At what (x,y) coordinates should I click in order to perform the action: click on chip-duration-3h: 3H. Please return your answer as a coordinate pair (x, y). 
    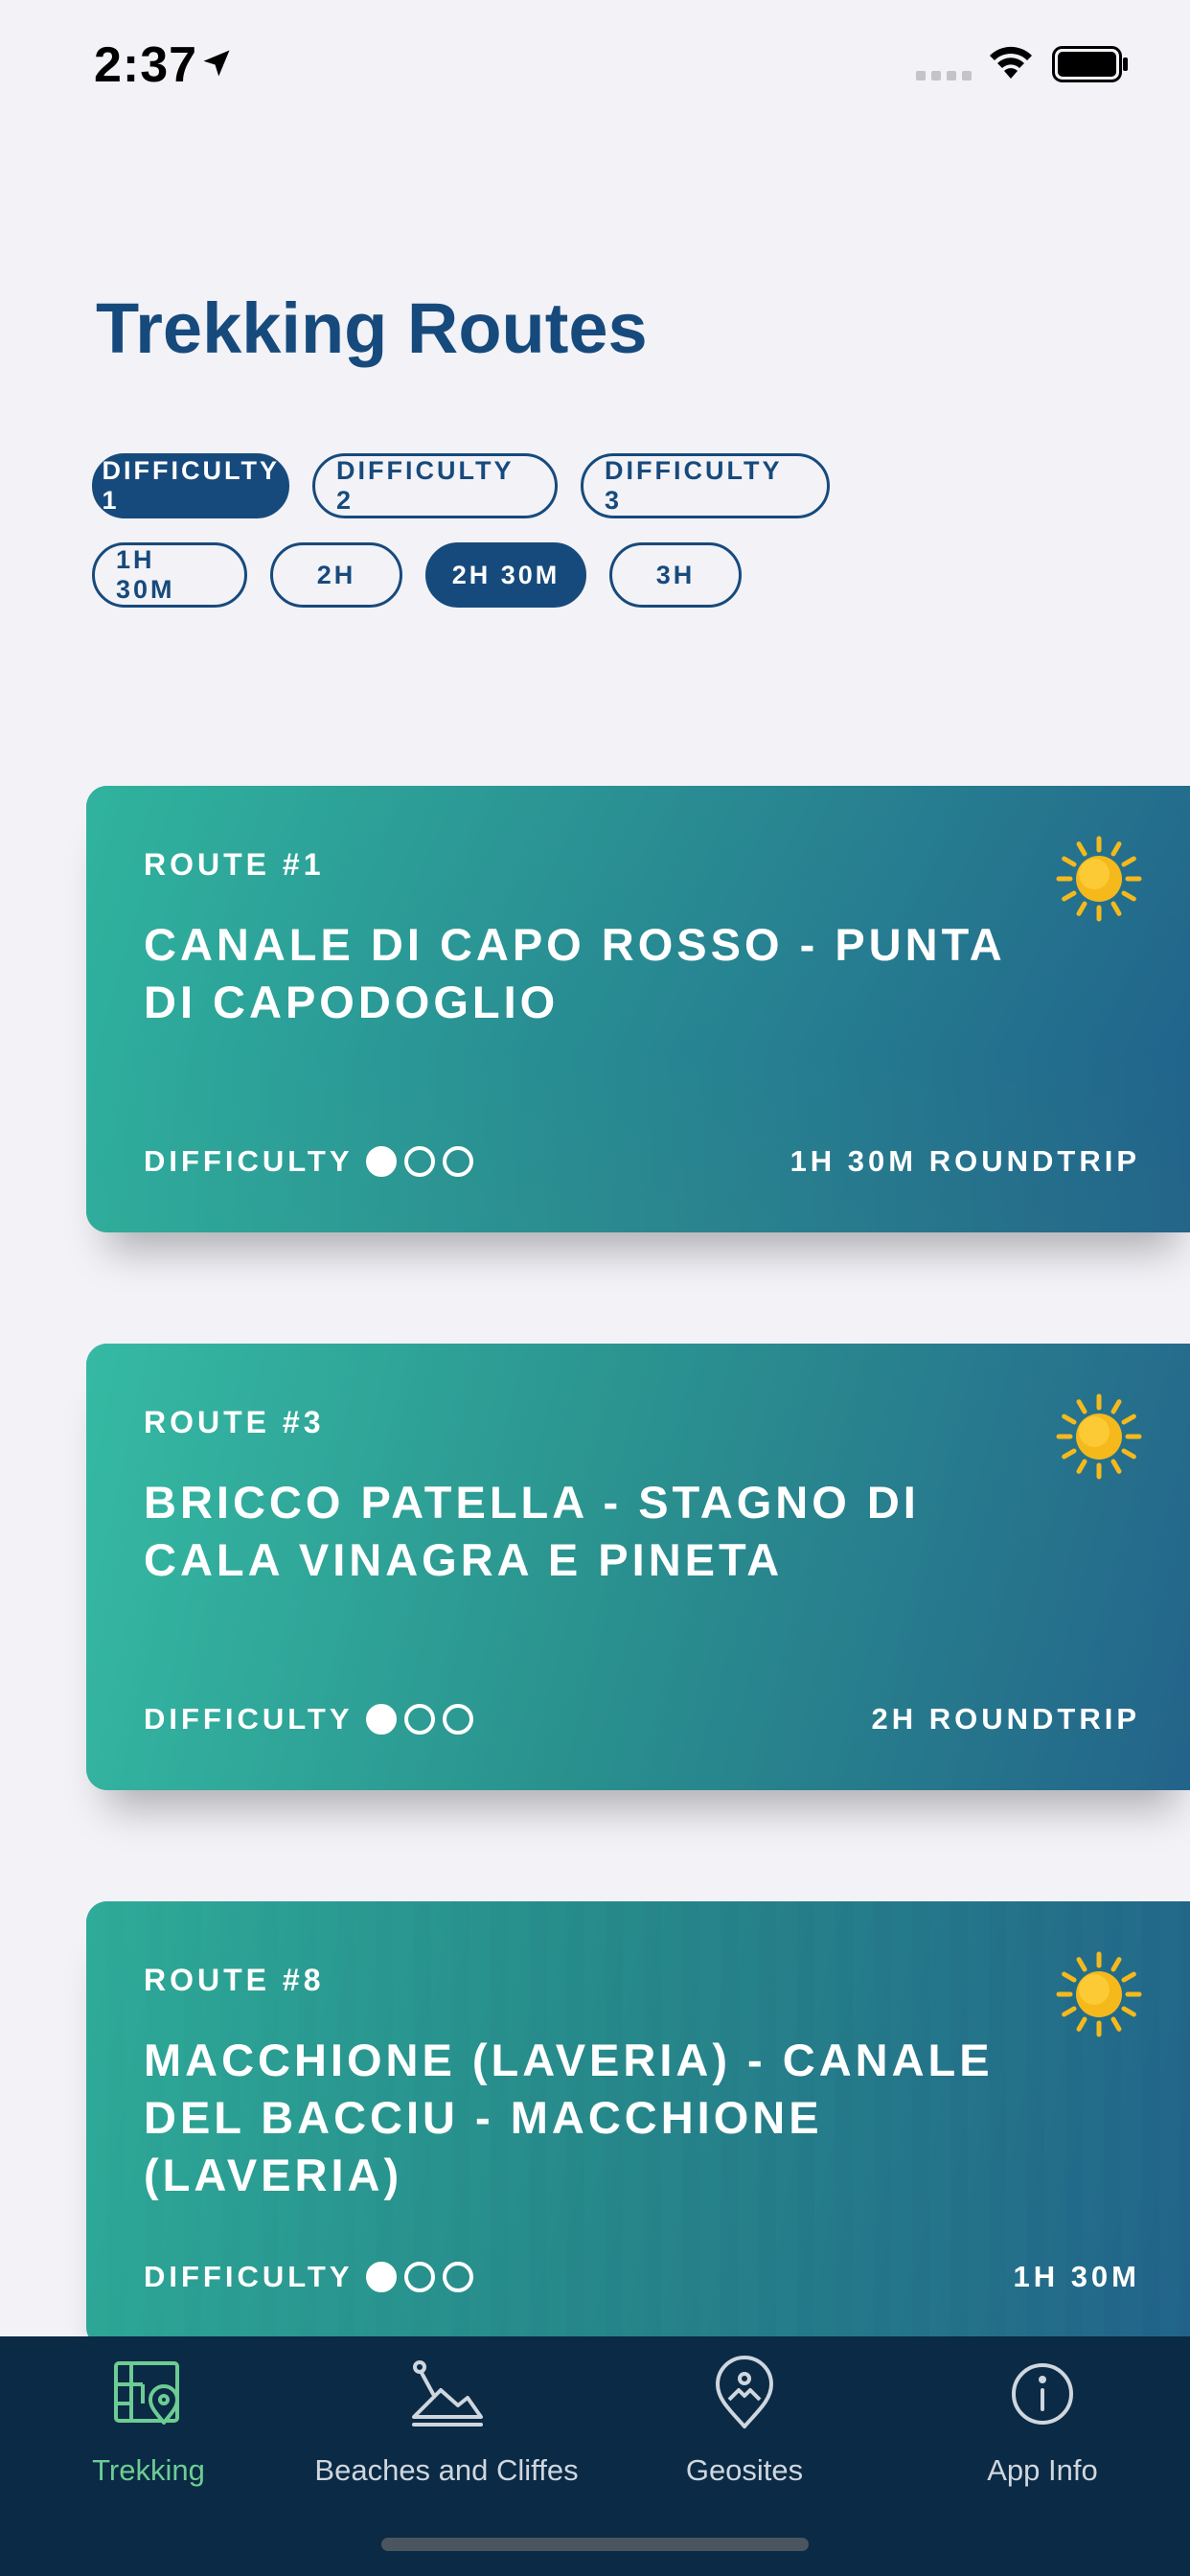
    Looking at the image, I should click on (676, 575).